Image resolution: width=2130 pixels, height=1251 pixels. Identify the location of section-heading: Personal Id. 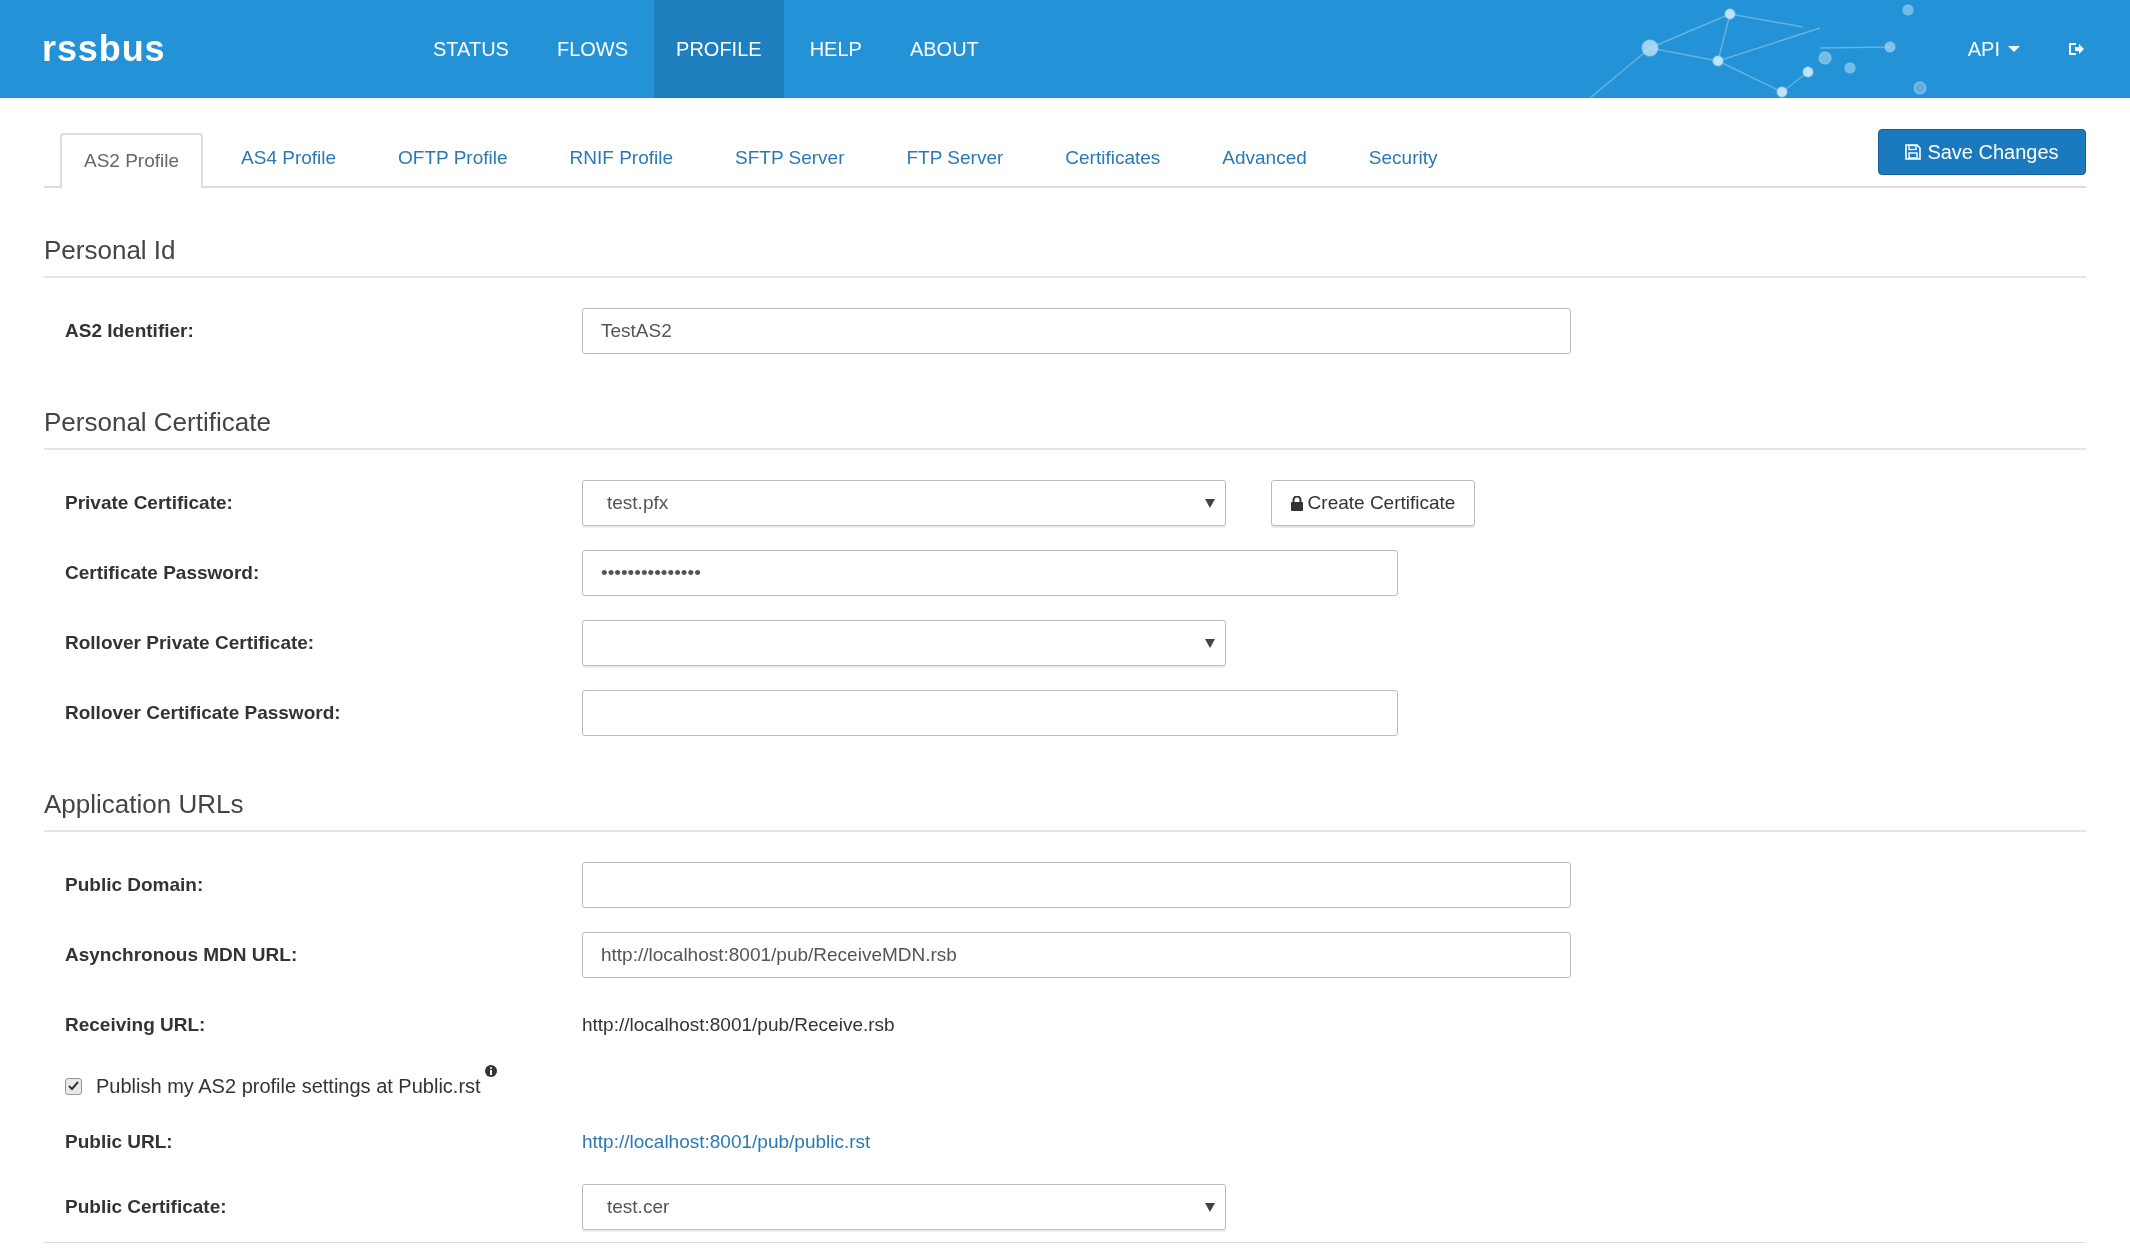
(110, 250).